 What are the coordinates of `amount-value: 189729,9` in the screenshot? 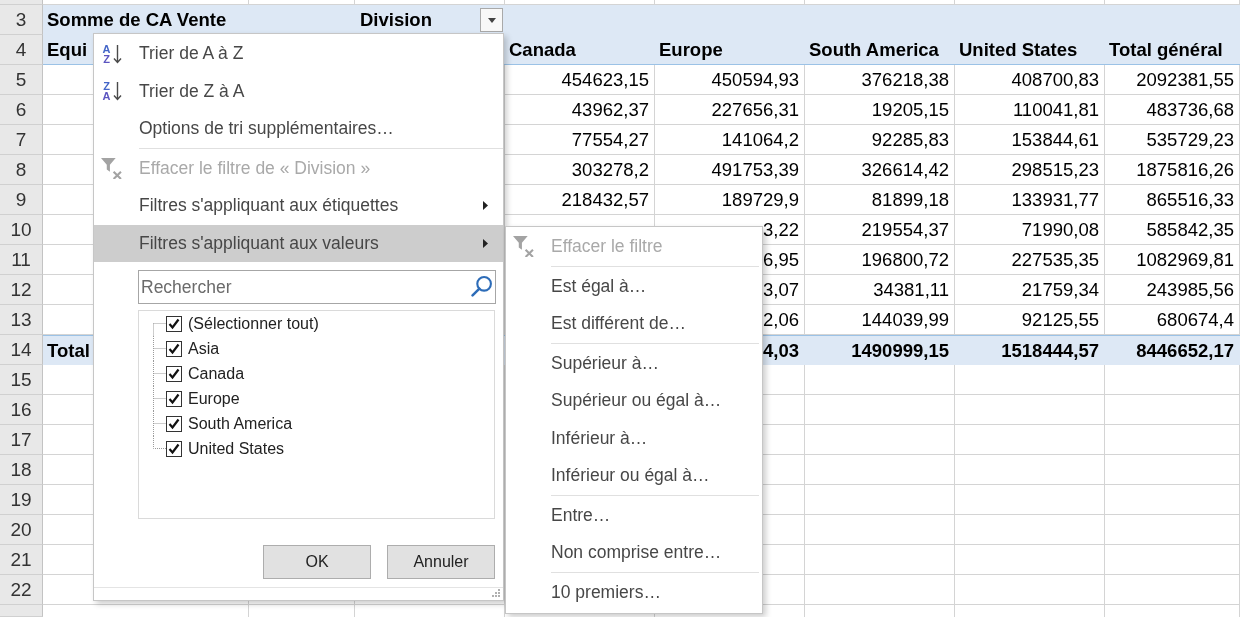 It's located at (760, 200).